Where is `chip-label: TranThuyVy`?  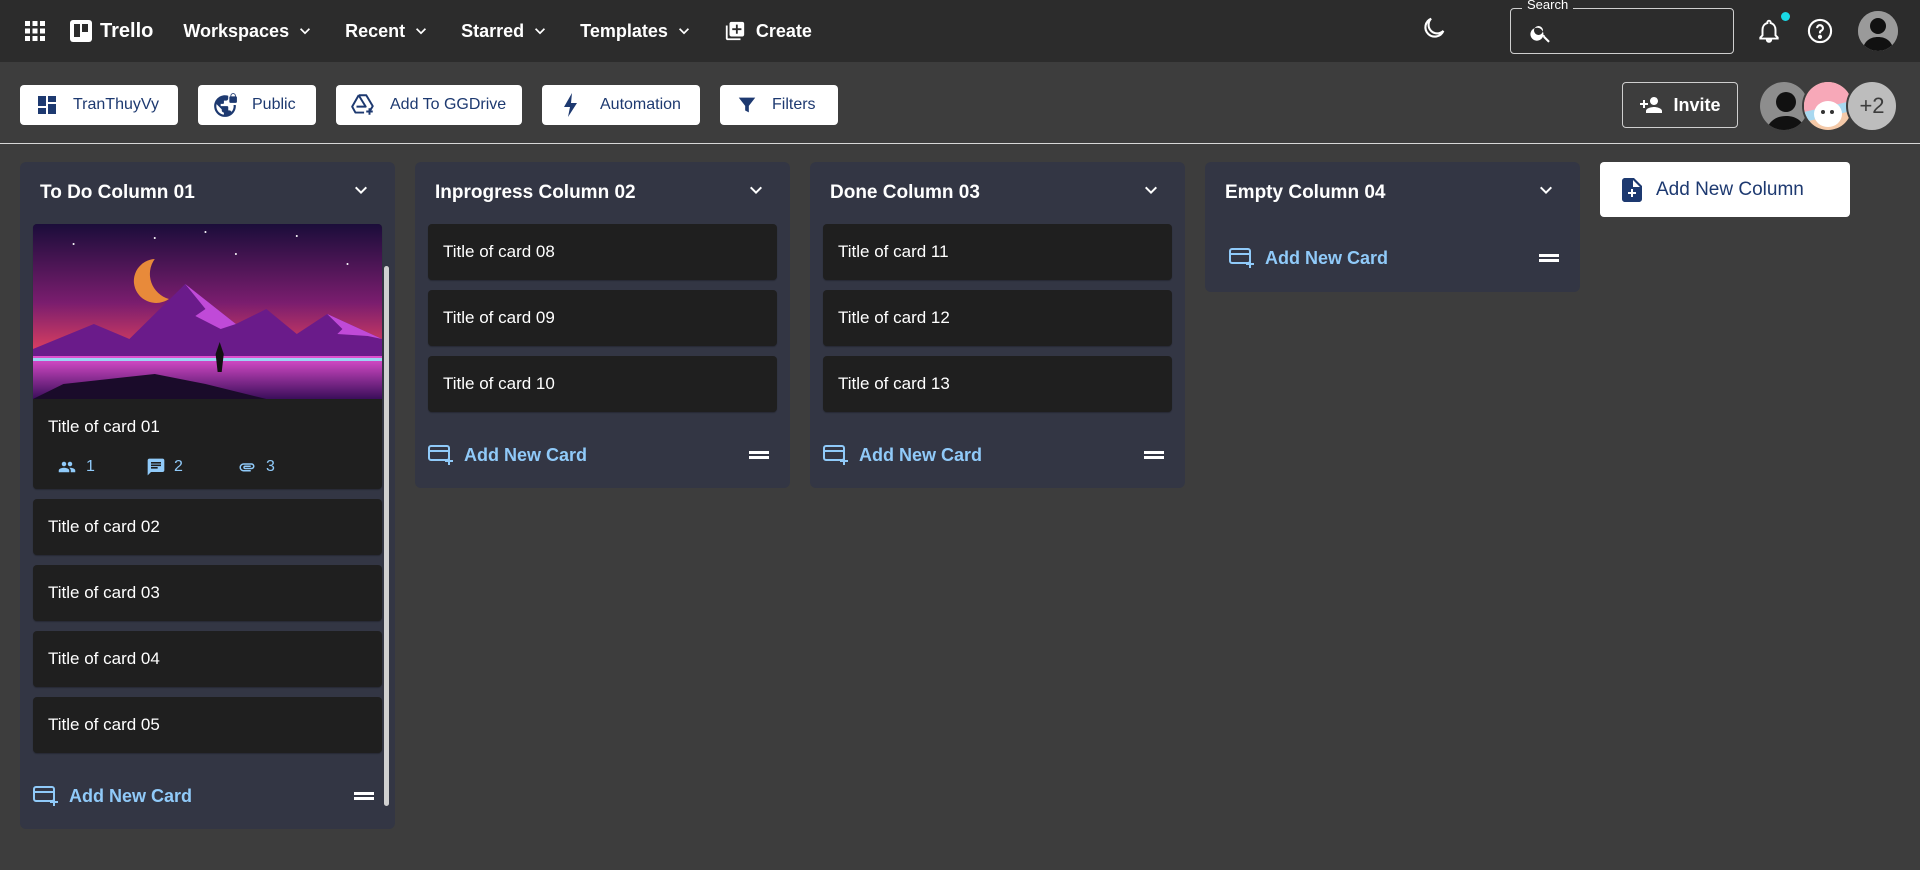 chip-label: TranThuyVy is located at coordinates (116, 104).